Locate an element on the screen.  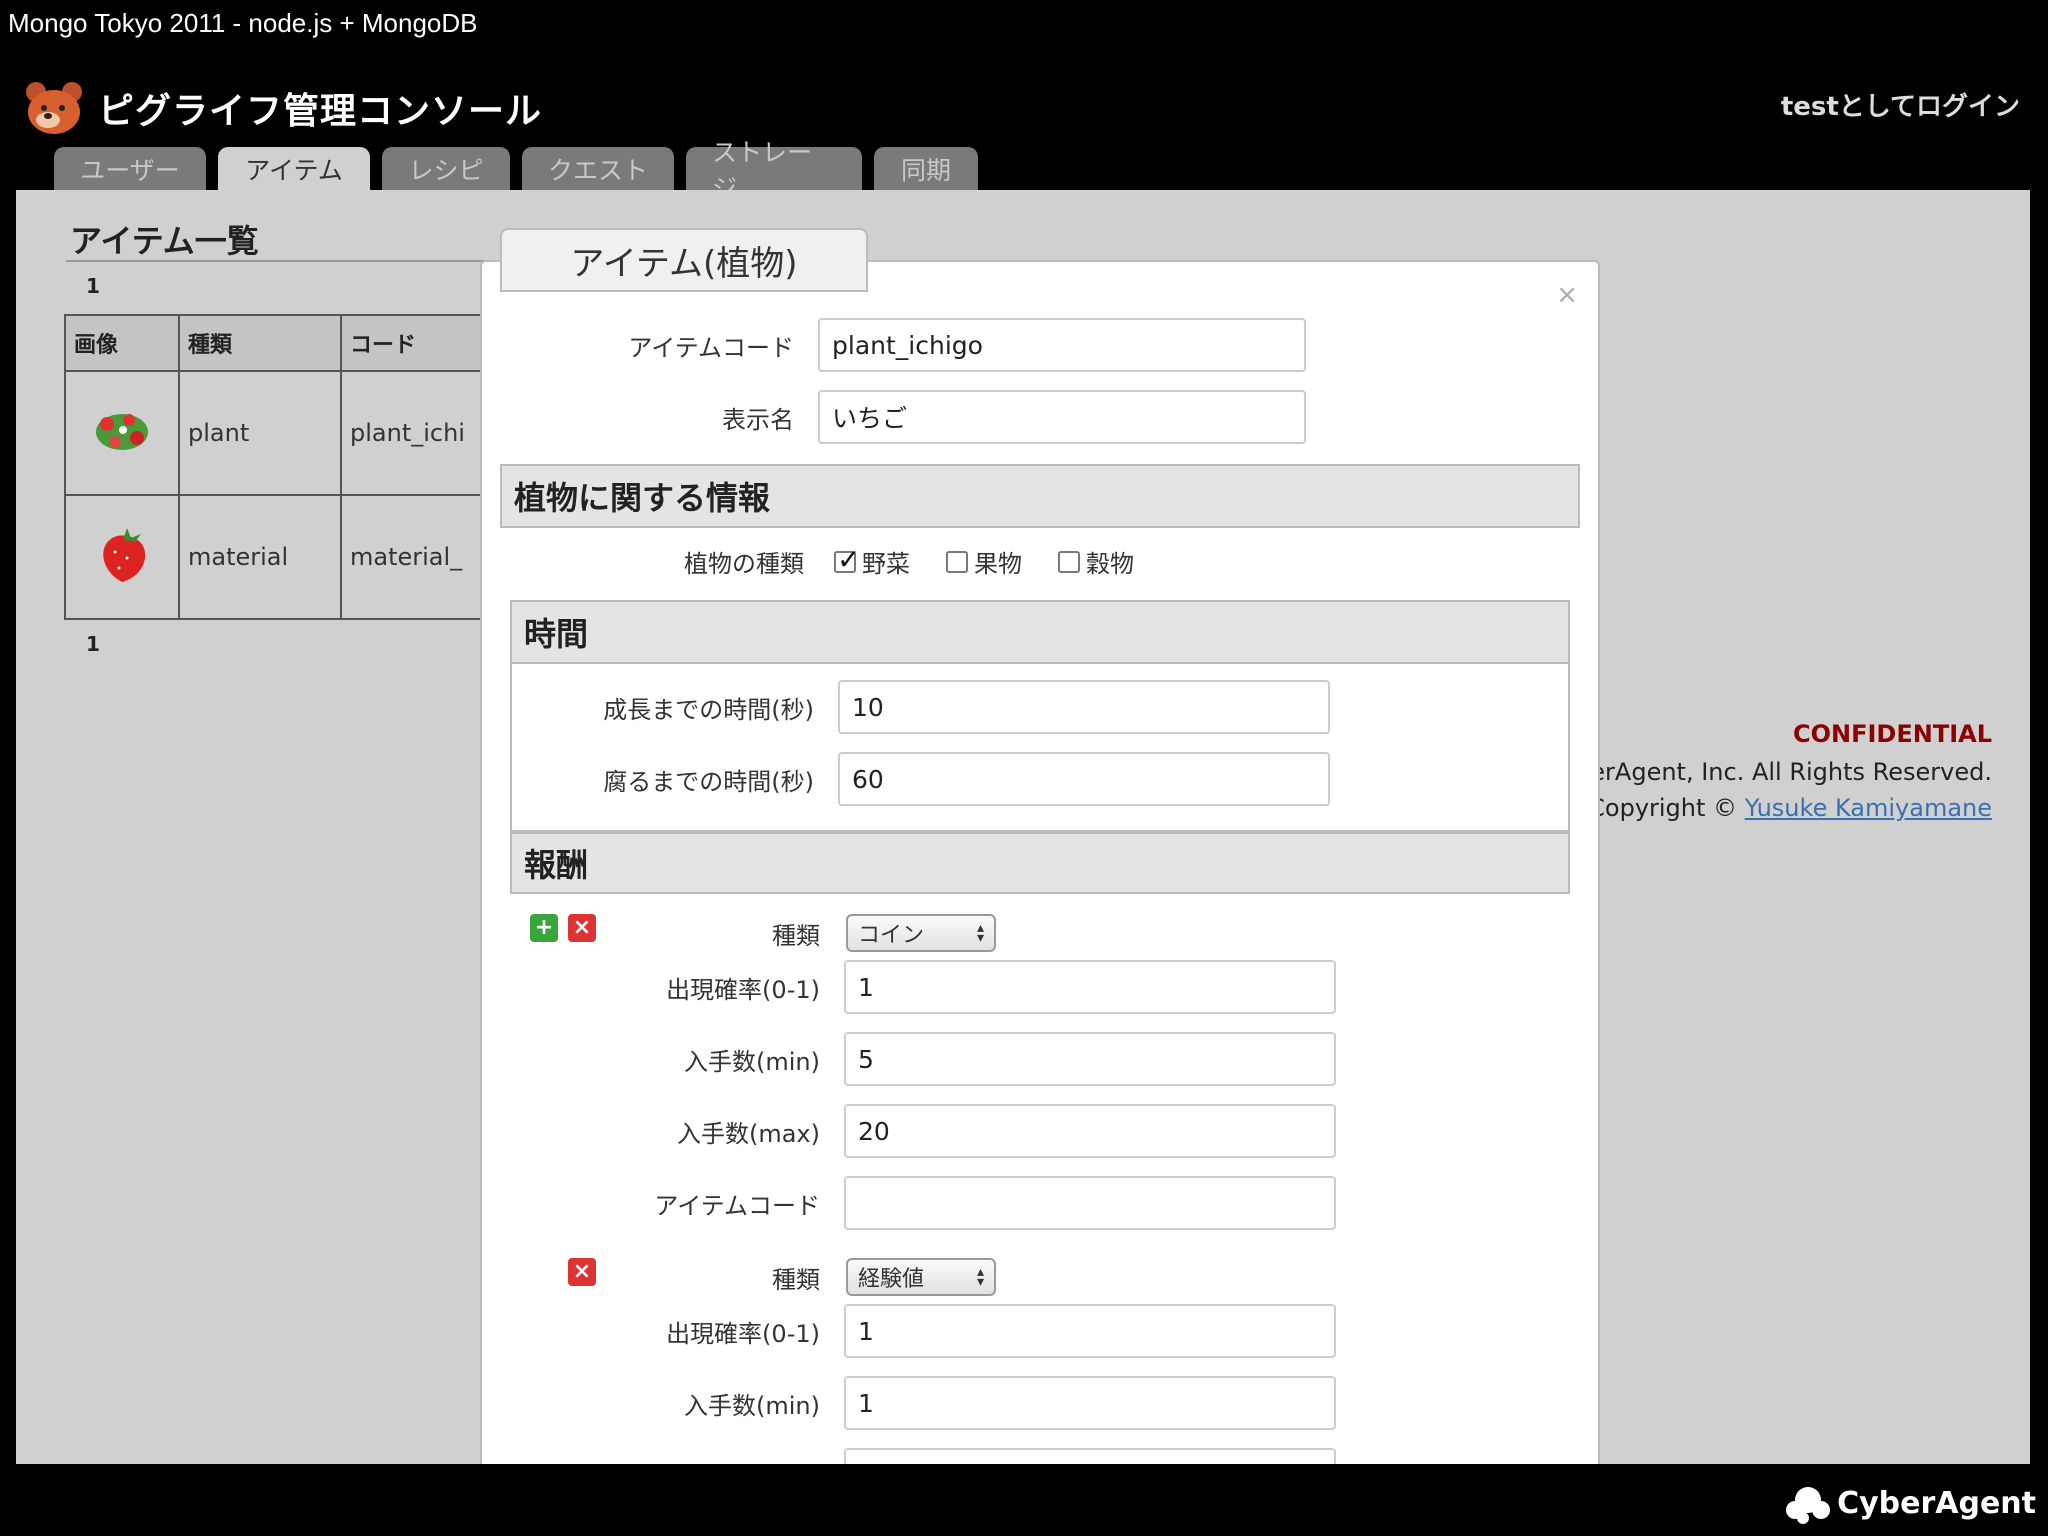
item-code-input: plant_ichigo is located at coordinates (1062, 345).